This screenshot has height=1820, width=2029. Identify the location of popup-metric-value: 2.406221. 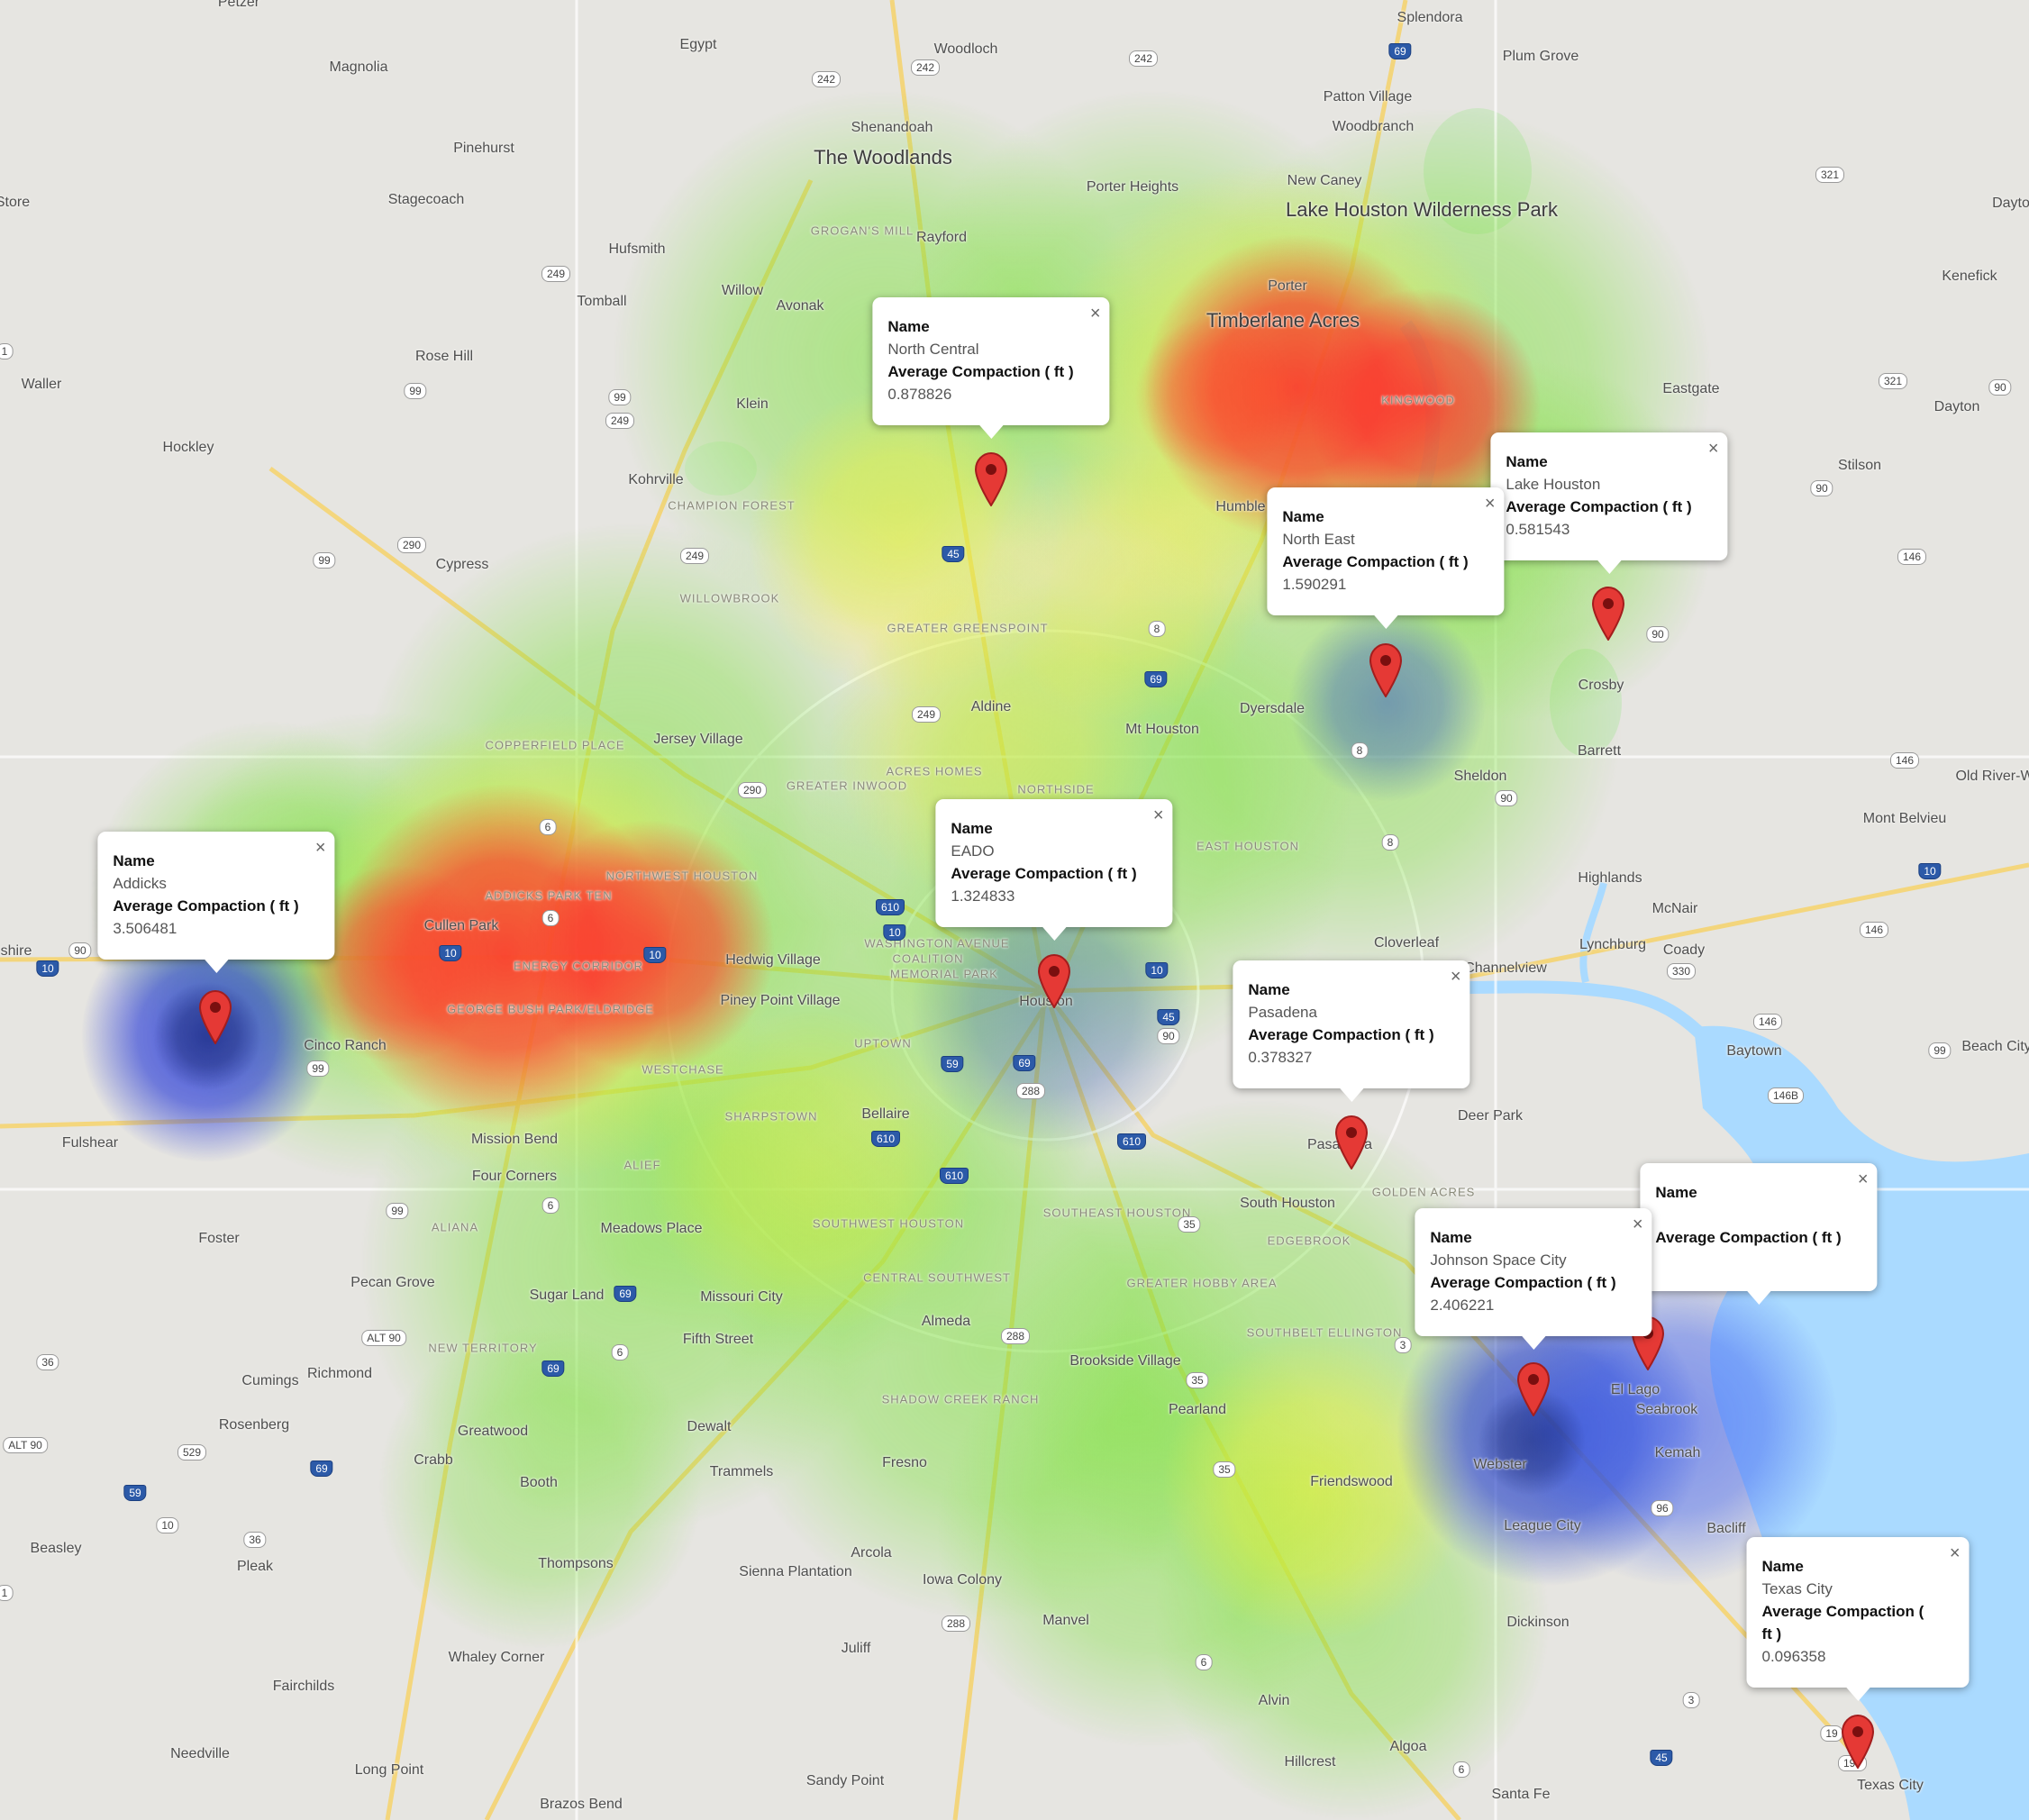
(1462, 1306).